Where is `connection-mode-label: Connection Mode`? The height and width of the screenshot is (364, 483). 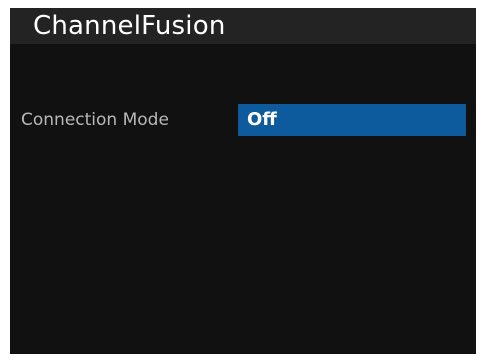
connection-mode-label: Connection Mode is located at coordinates (95, 120).